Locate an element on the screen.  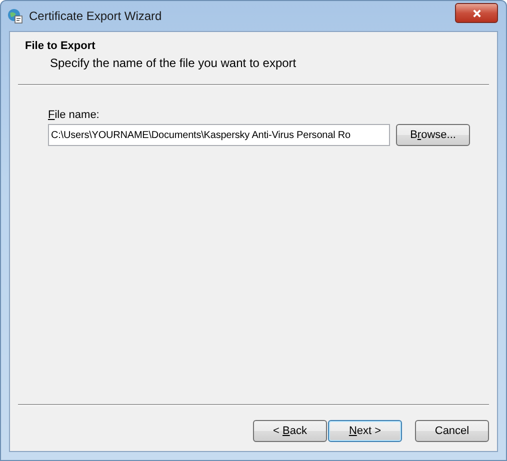
close-icon is located at coordinates (477, 13).